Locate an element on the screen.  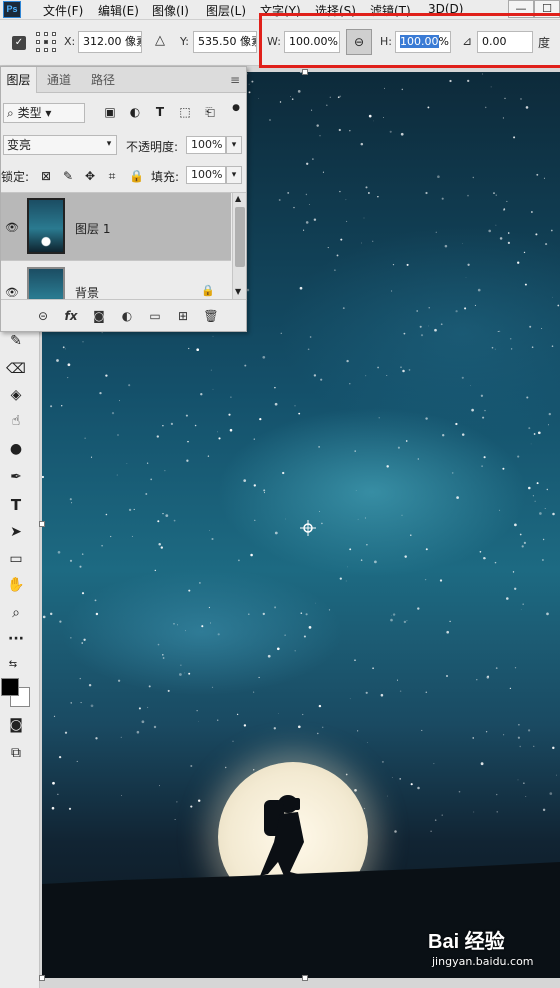
watermark: Bai 经验 jingyan.baidu.com is located at coordinates (494, 950).